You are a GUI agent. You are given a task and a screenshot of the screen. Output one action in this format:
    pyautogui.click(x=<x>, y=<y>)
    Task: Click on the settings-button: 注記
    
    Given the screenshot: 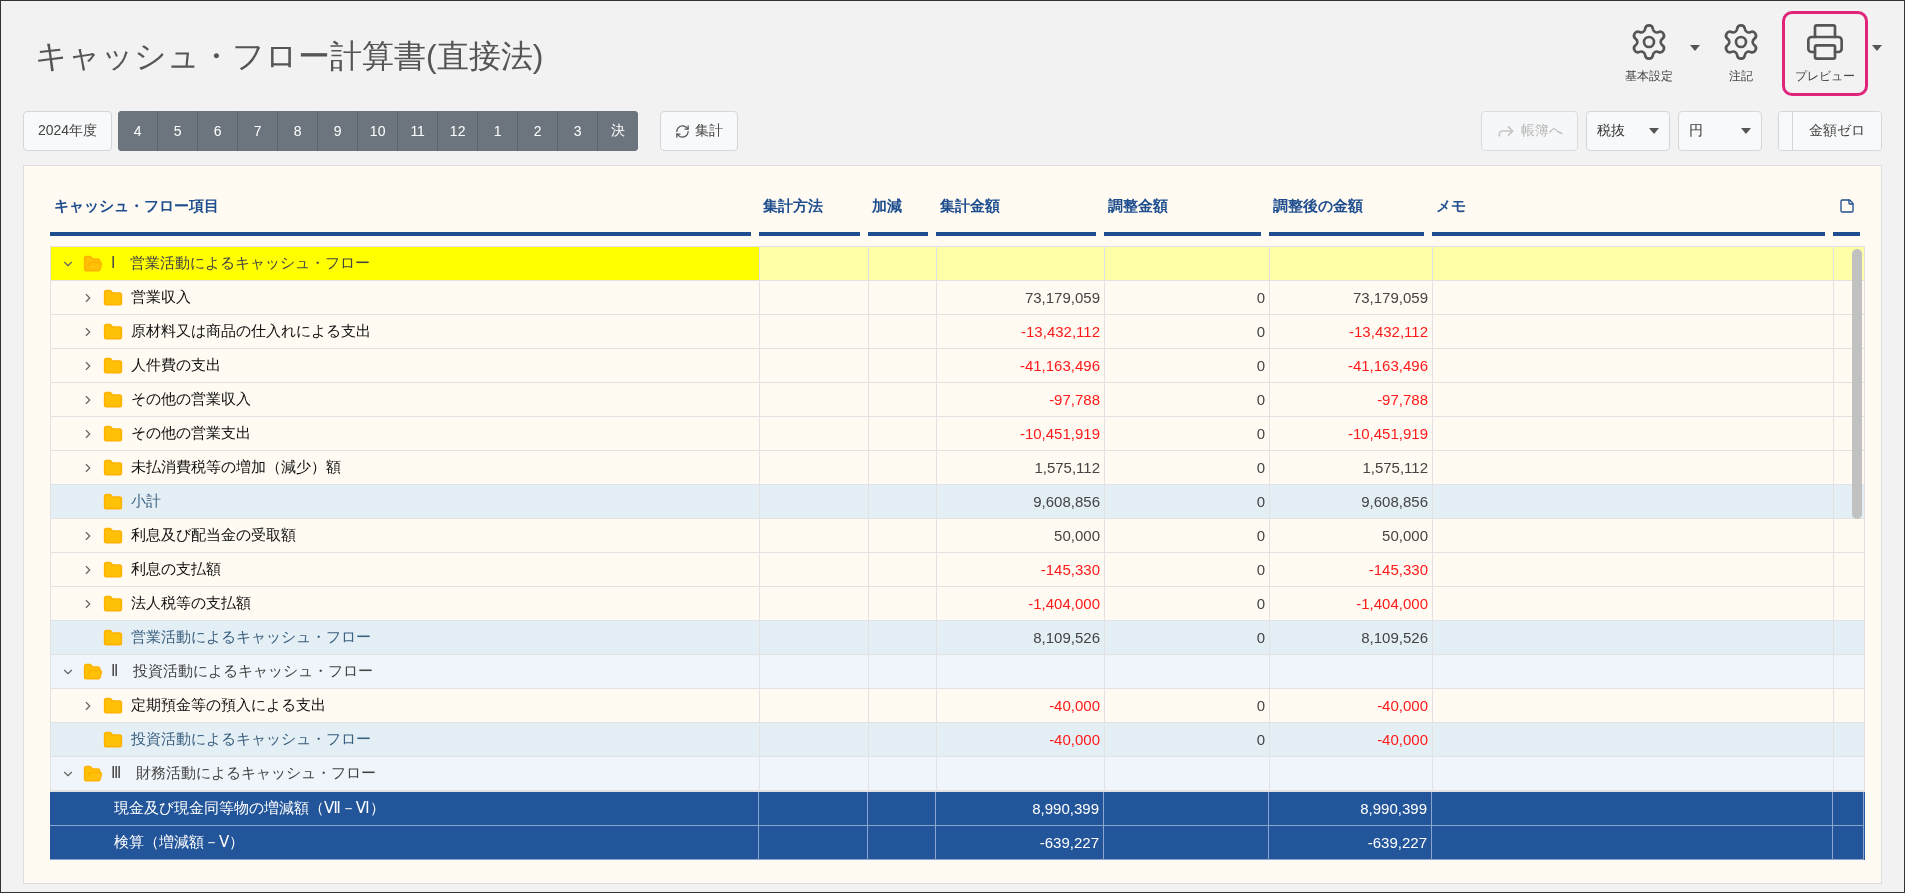 What is the action you would take?
    pyautogui.click(x=1741, y=53)
    